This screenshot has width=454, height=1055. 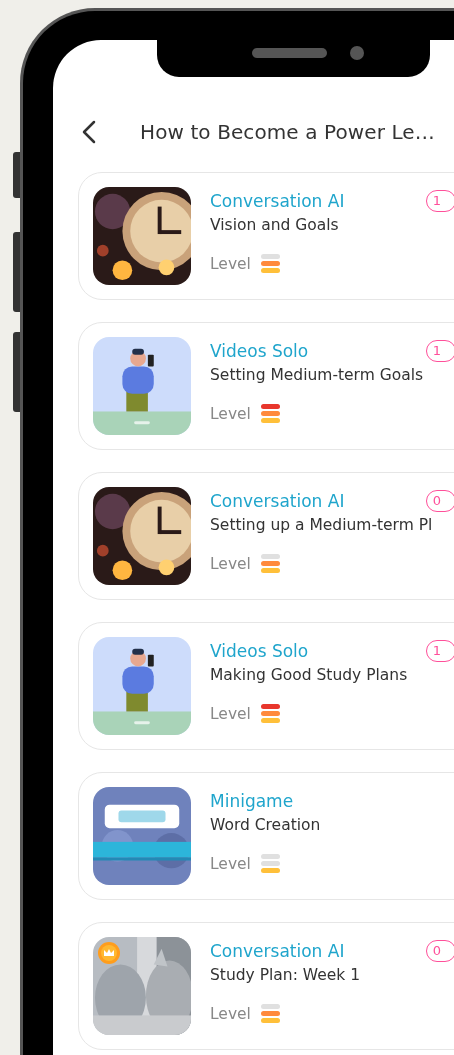 What do you see at coordinates (266, 236) in the screenshot?
I see `lesson-card: Conversation AI 1 Vision and Goals Level` at bounding box center [266, 236].